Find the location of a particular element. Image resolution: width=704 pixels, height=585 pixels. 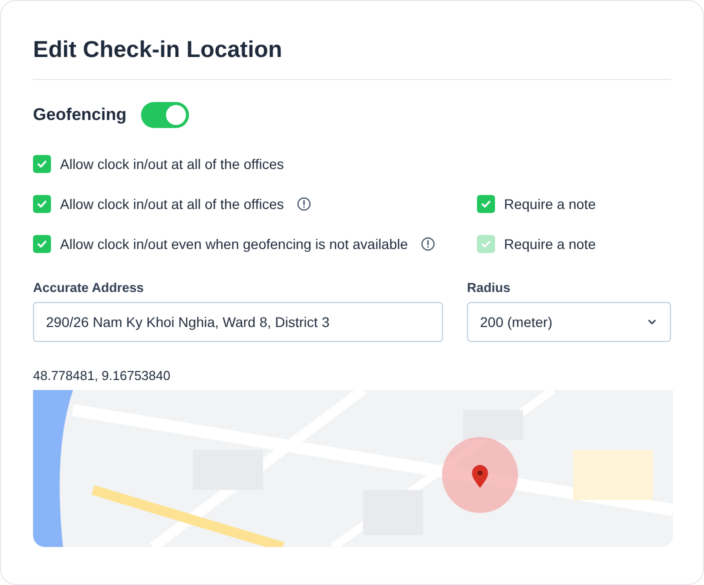

option-label: Allow clock in/out even when geofencing is not available is located at coordinates (234, 244).